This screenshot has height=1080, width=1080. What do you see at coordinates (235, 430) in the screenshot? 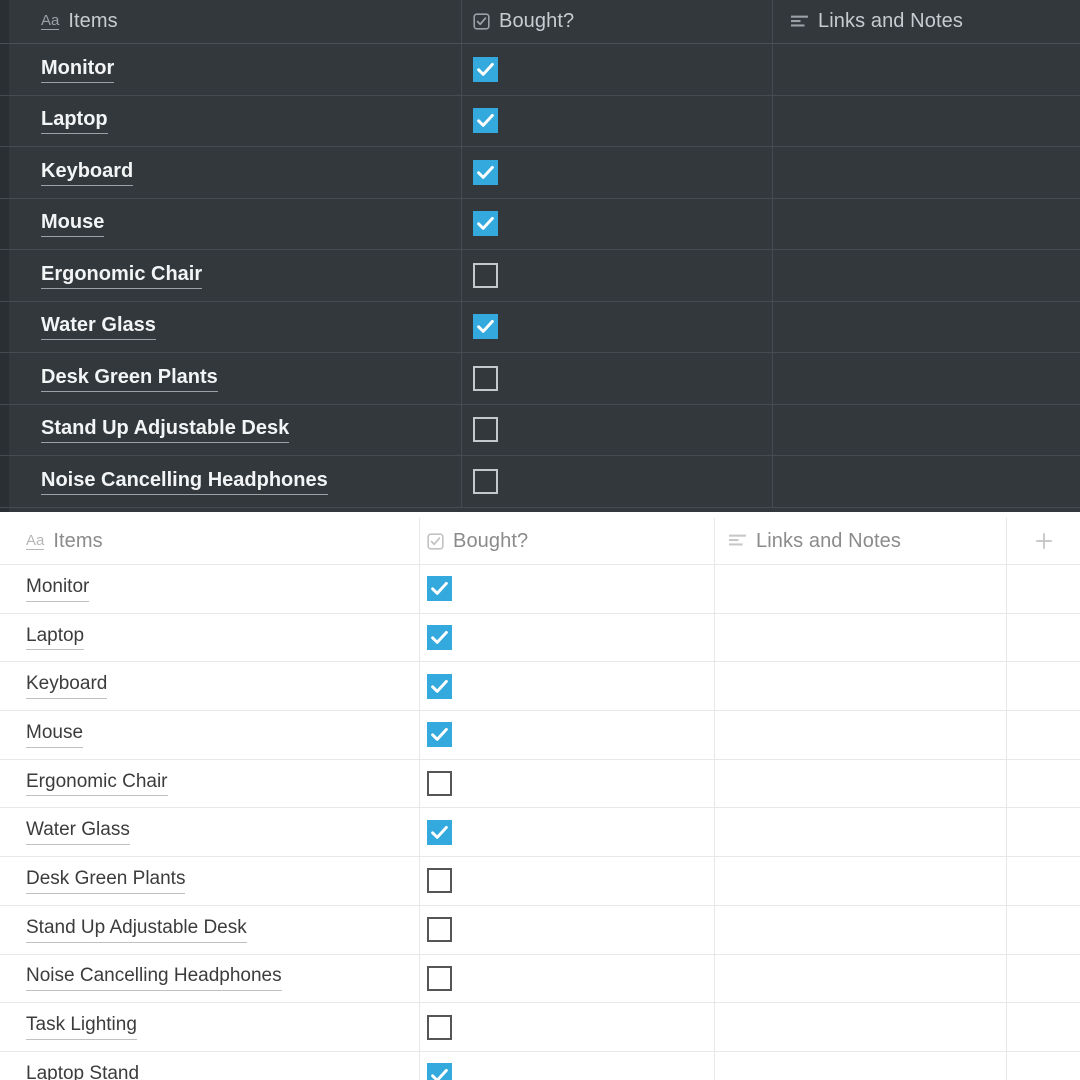
I see `cell-item-name: Stand Up Adjustable Desk` at bounding box center [235, 430].